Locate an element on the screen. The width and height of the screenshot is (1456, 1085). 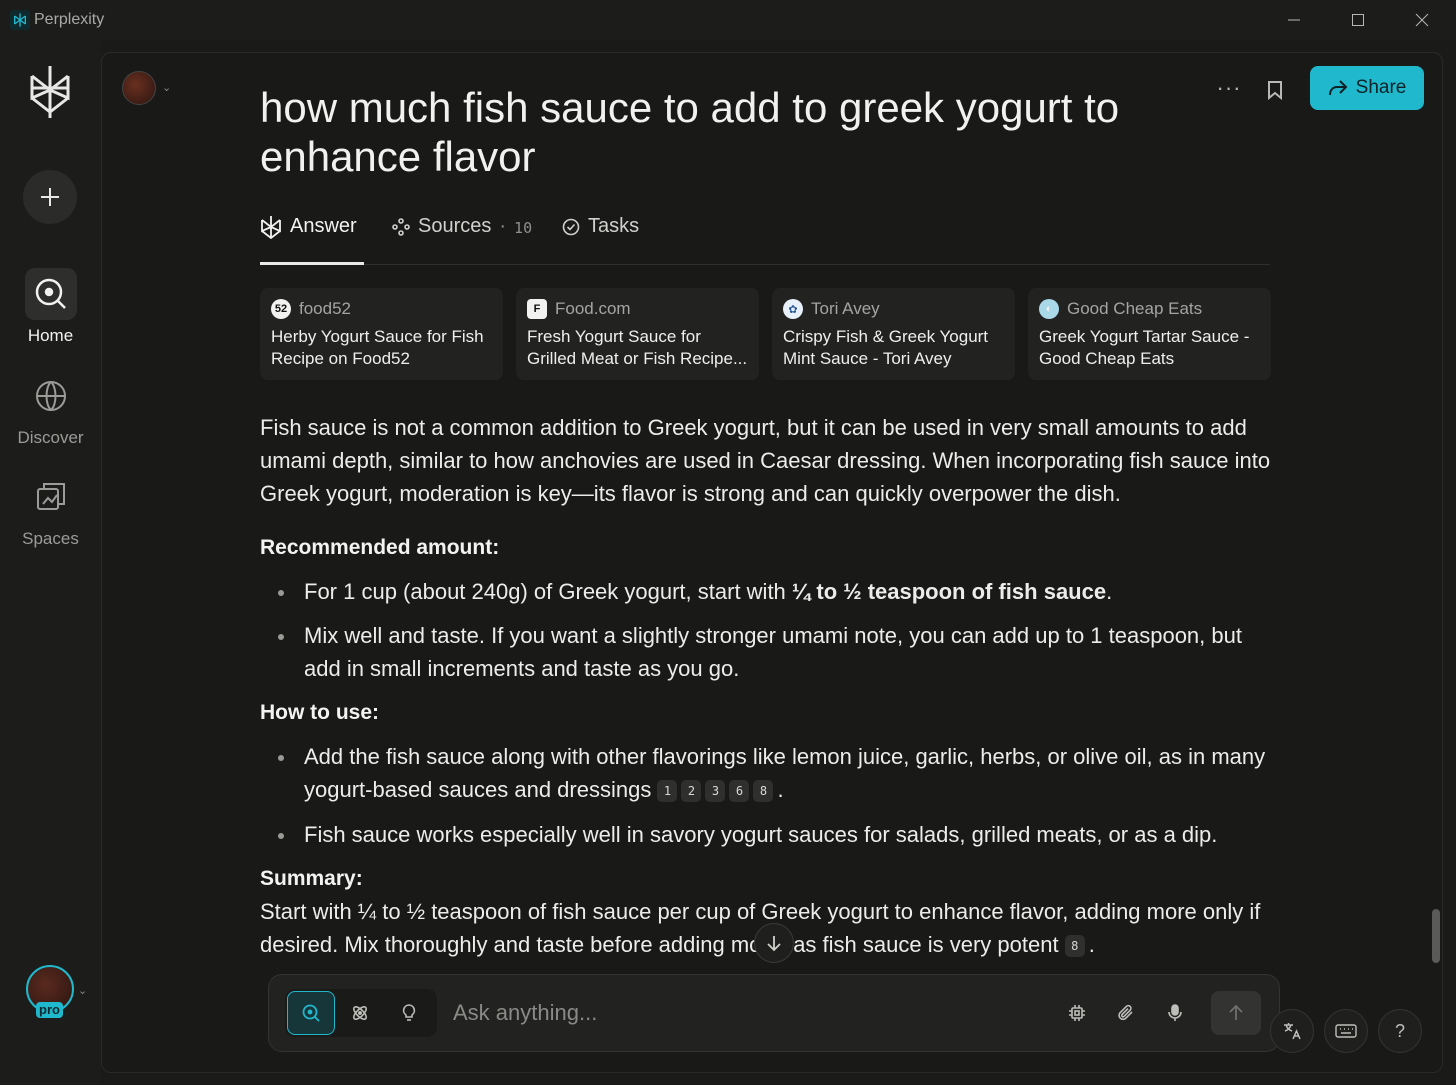
minimize-button is located at coordinates (1294, 20).